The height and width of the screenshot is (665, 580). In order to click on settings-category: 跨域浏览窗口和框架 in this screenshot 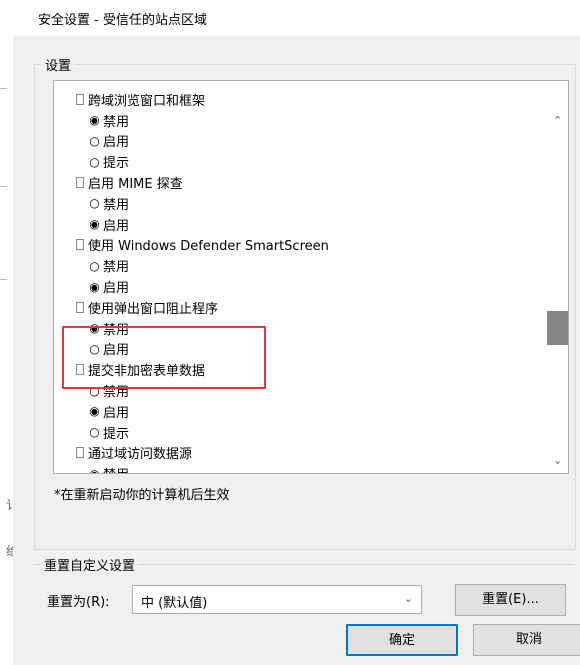, I will do `click(300, 99)`.